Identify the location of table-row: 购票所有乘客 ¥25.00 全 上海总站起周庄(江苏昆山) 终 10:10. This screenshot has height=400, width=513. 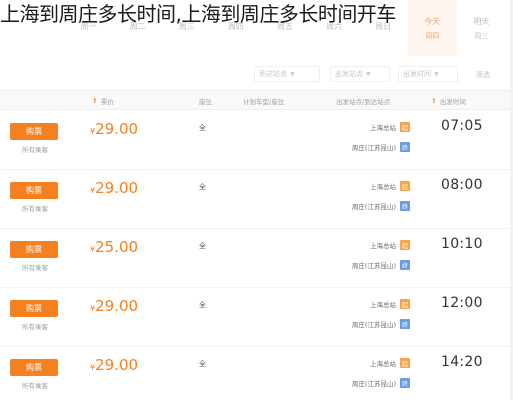
(256, 258).